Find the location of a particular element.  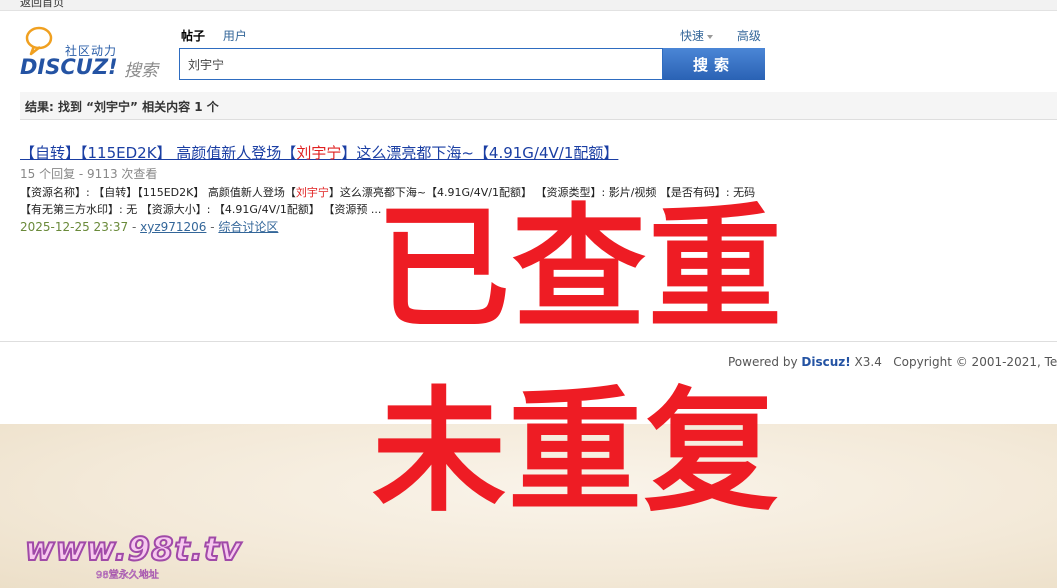

speech-bubble-icon is located at coordinates (39, 41).